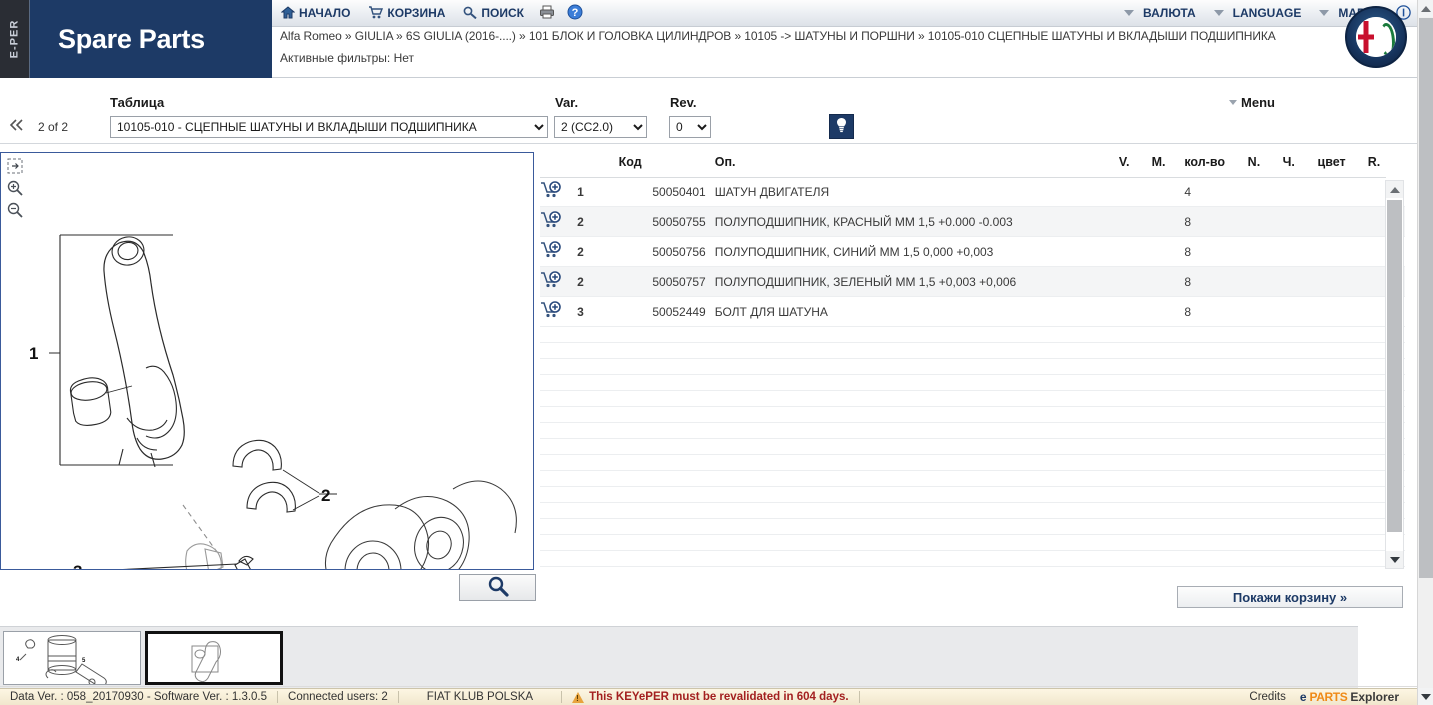  What do you see at coordinates (16, 125) in the screenshot?
I see `pager-prev-button` at bounding box center [16, 125].